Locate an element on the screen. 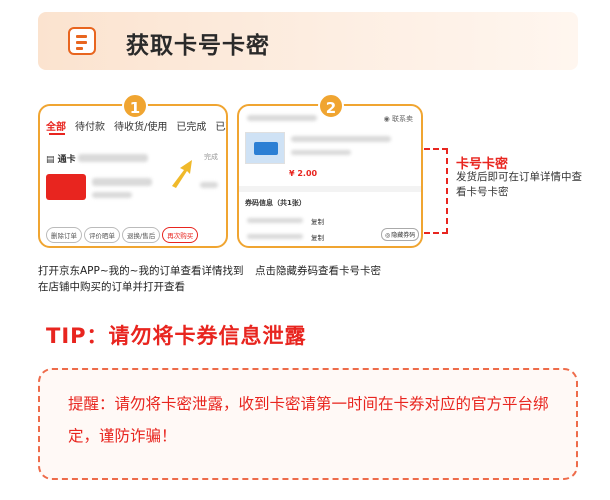  blurred-shop-header is located at coordinates (282, 118).